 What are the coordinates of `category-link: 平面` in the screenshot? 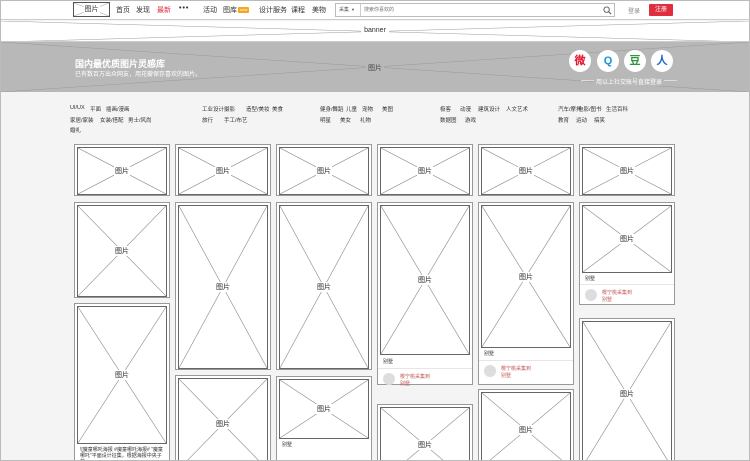 It's located at (95, 109).